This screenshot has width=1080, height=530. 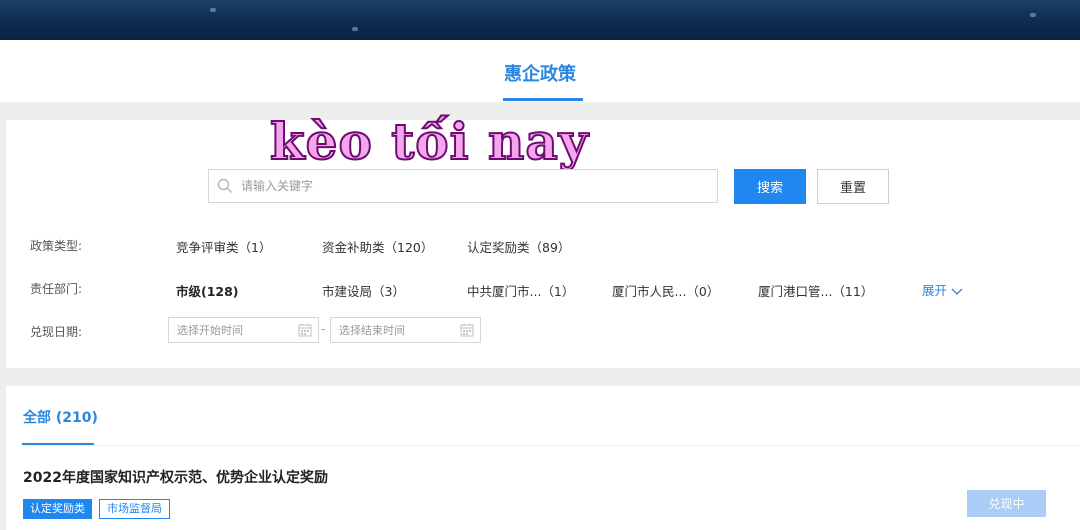 What do you see at coordinates (429, 141) in the screenshot?
I see `watermark-overlay: kèo tối nay` at bounding box center [429, 141].